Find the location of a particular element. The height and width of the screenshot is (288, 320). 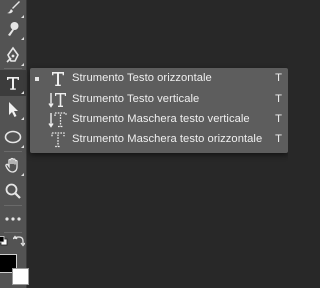

ellipse-icon is located at coordinates (13, 137).